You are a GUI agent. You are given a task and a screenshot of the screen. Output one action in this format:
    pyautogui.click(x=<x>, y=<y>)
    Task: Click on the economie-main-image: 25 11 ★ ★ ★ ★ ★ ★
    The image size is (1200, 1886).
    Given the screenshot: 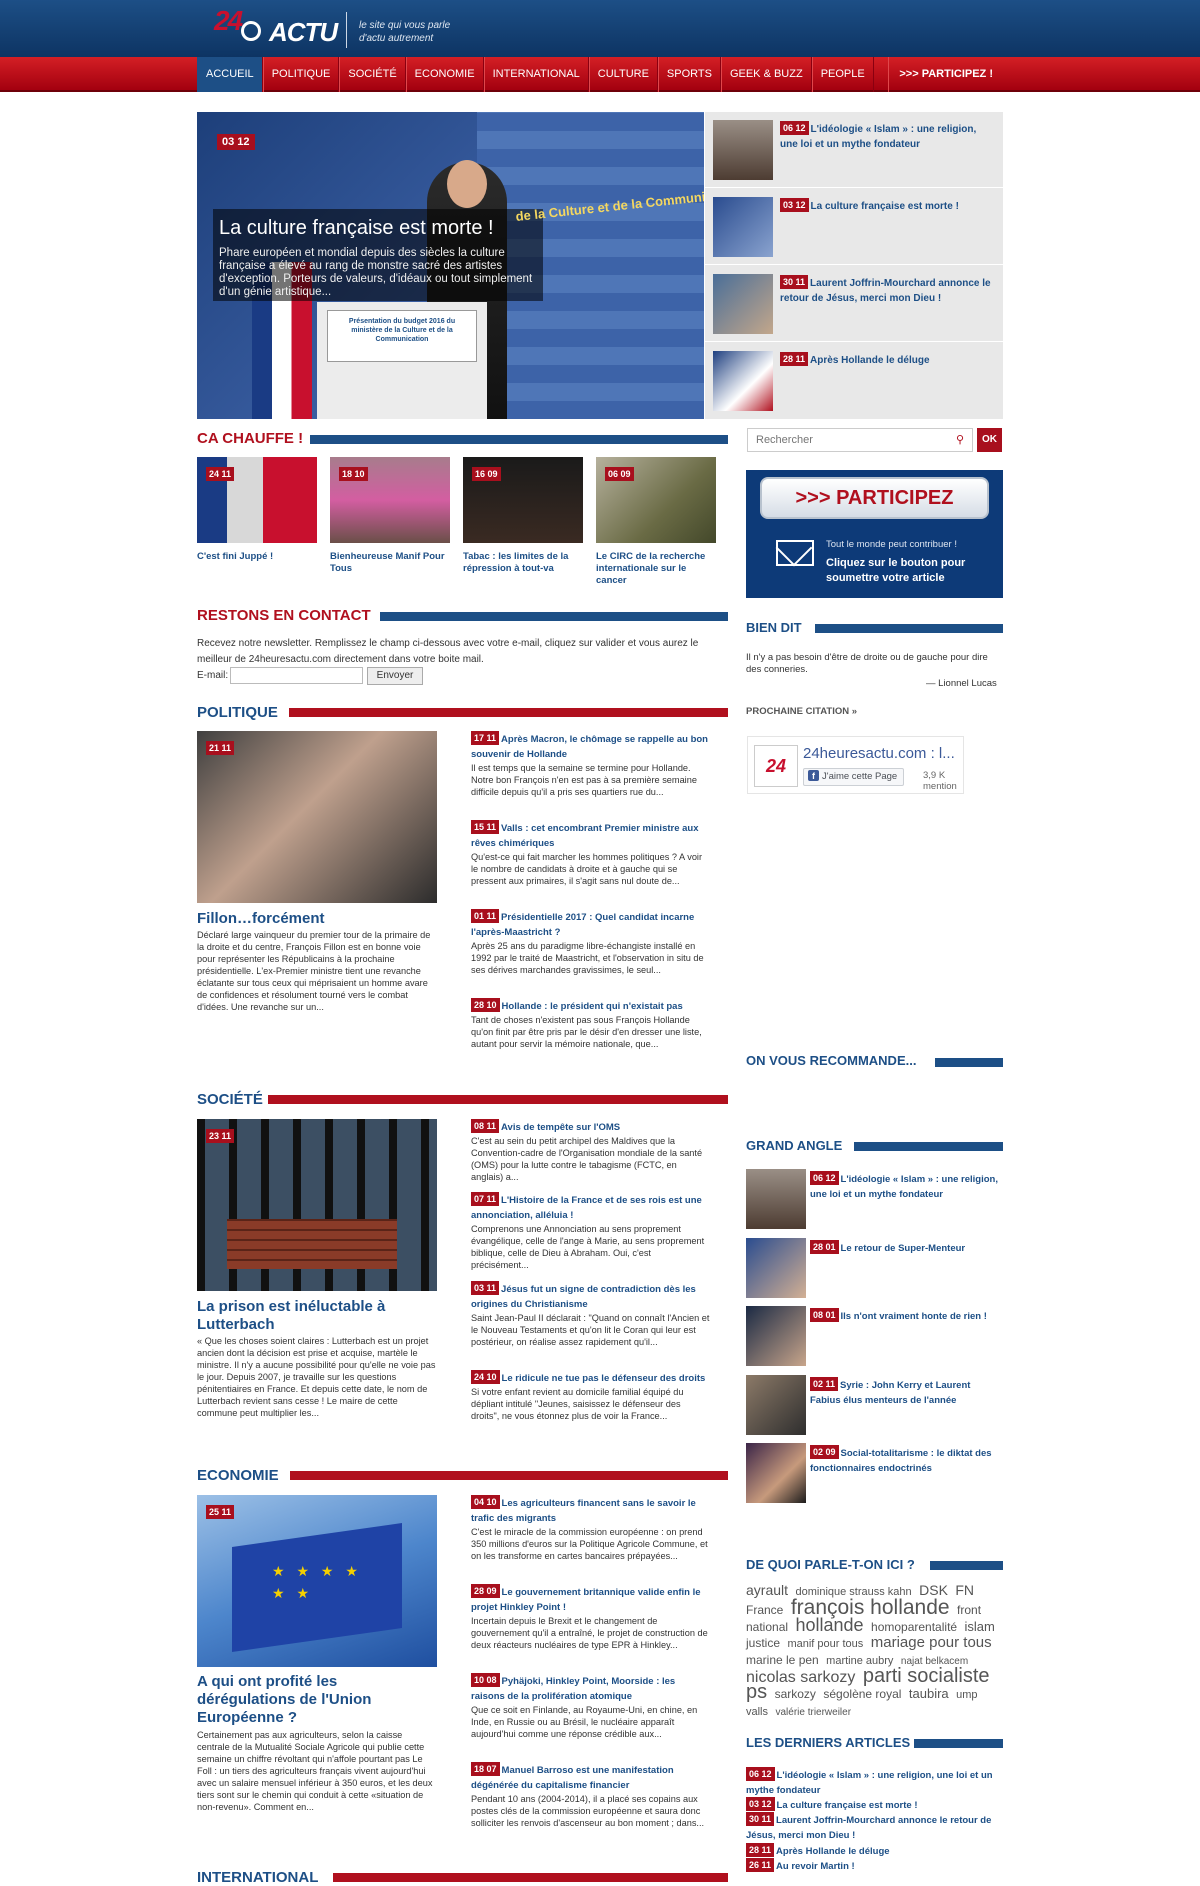 What is the action you would take?
    pyautogui.click(x=317, y=1581)
    